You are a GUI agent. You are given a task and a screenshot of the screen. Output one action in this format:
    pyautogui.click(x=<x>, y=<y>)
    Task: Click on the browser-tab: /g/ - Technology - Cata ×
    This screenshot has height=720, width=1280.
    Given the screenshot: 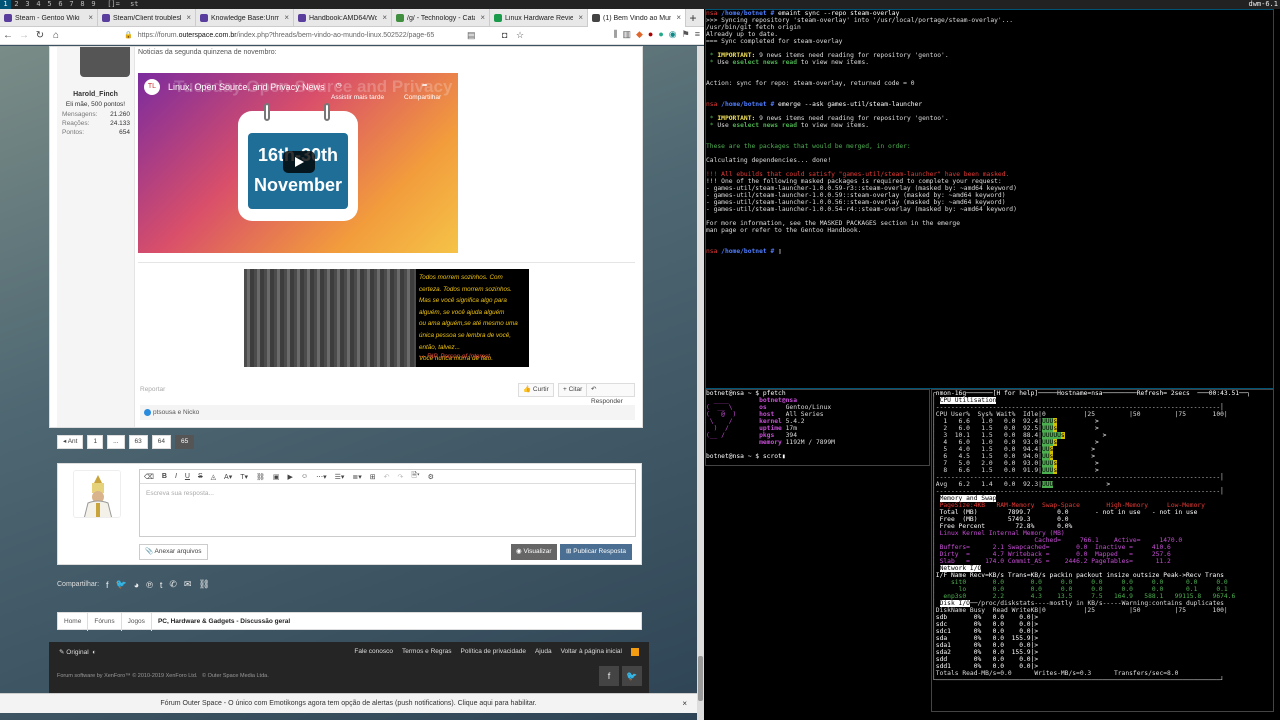 What is the action you would take?
    pyautogui.click(x=441, y=18)
    